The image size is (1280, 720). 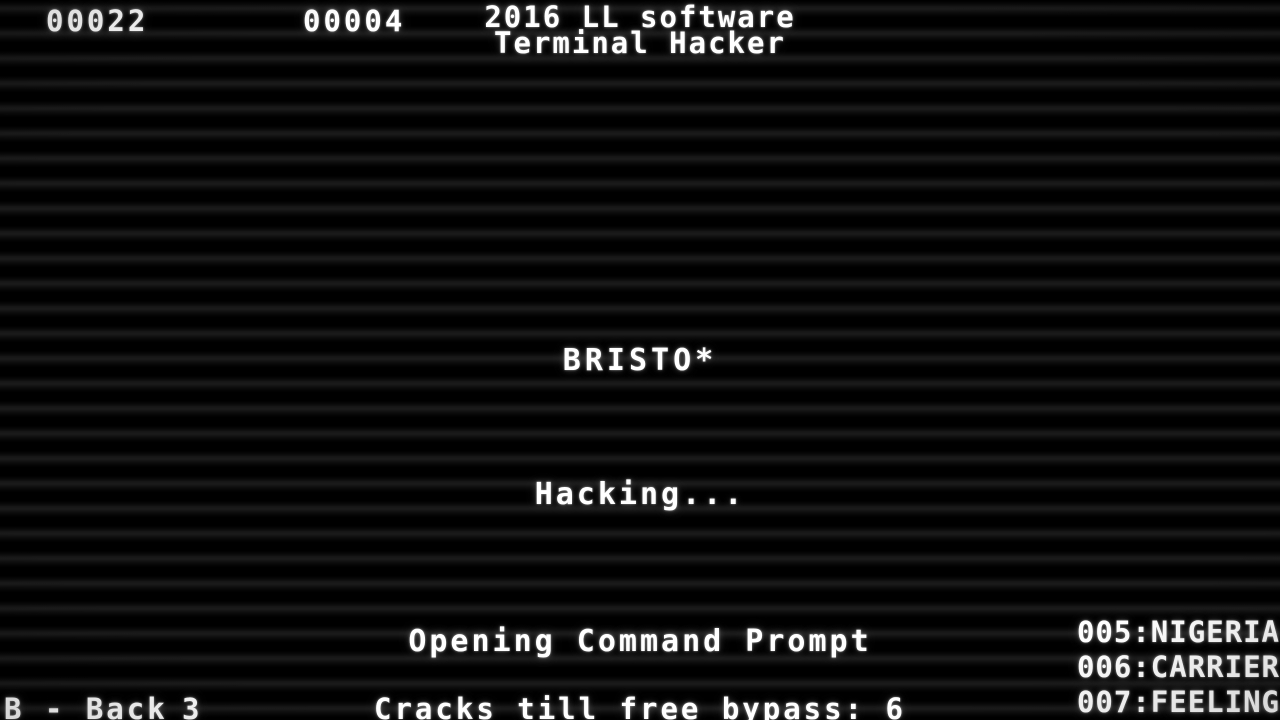 I want to click on terminal-list-item: 006:CARRIER, so click(x=1178, y=667).